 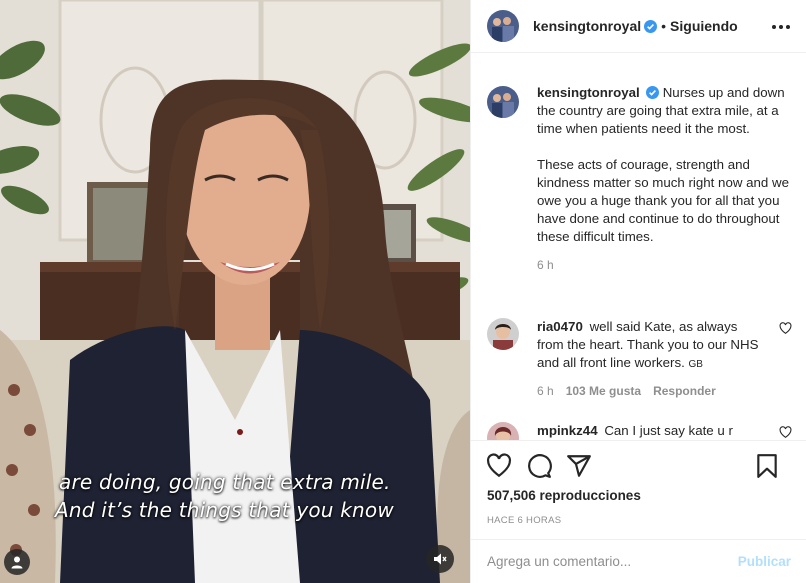 What do you see at coordinates (704, 26) in the screenshot?
I see `following-button: Siguiendo` at bounding box center [704, 26].